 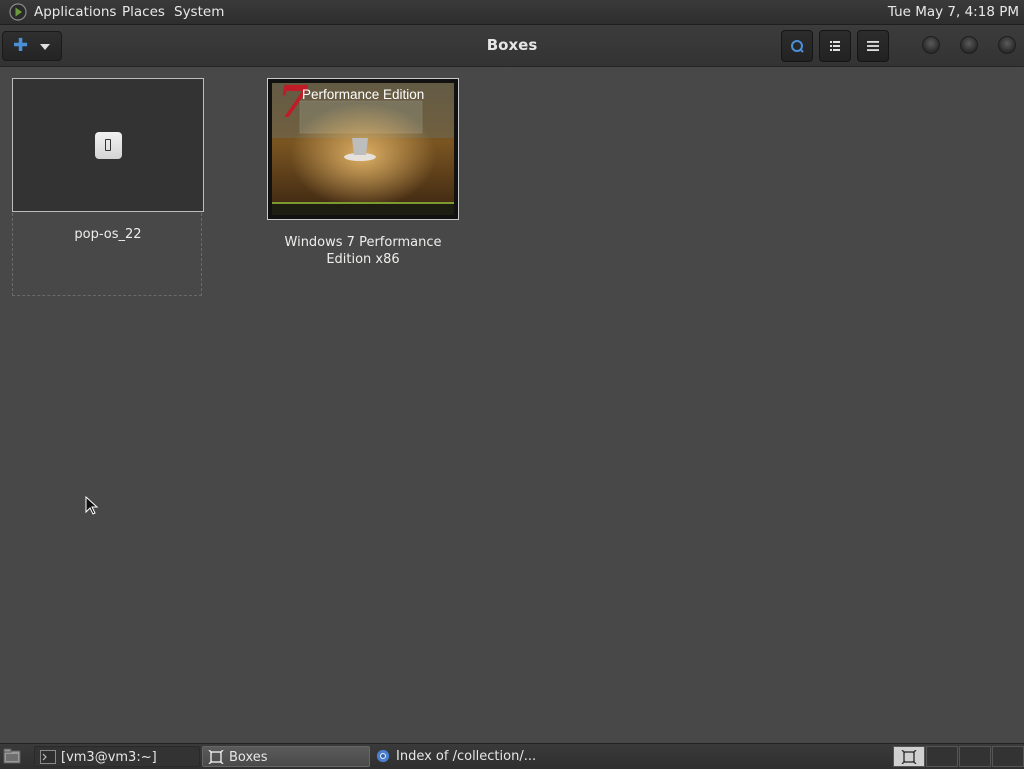 What do you see at coordinates (75, 12) in the screenshot?
I see `applications-menu: Applications` at bounding box center [75, 12].